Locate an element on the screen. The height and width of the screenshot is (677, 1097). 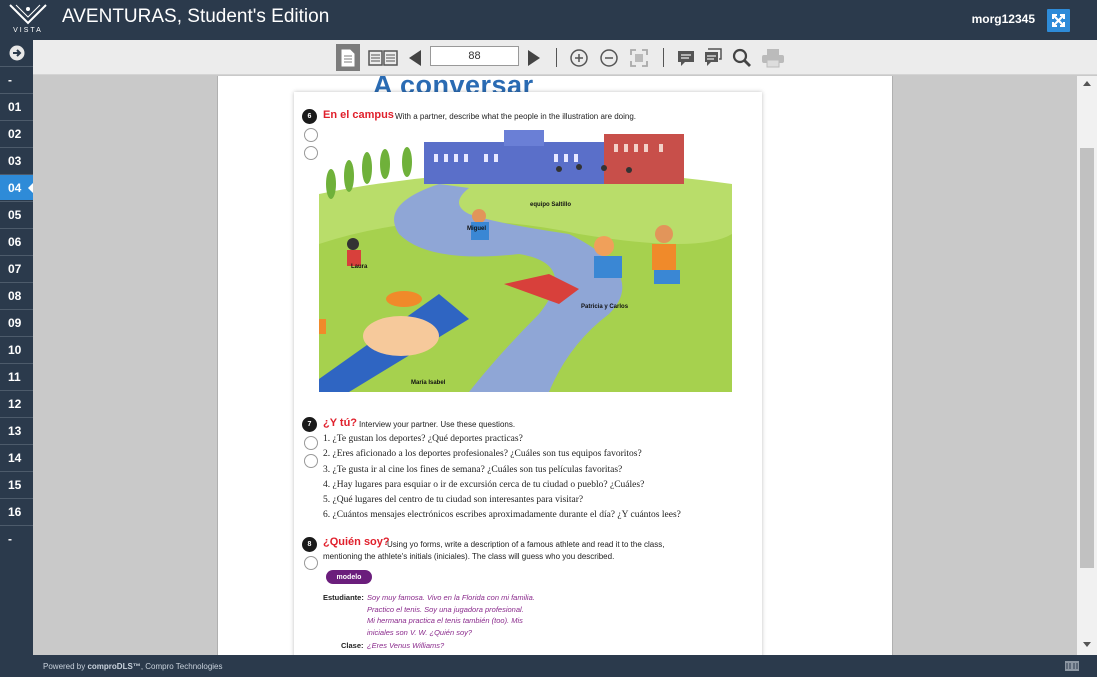
powered-by-suffix: , Compro Technologies is located at coordinates (181, 666).